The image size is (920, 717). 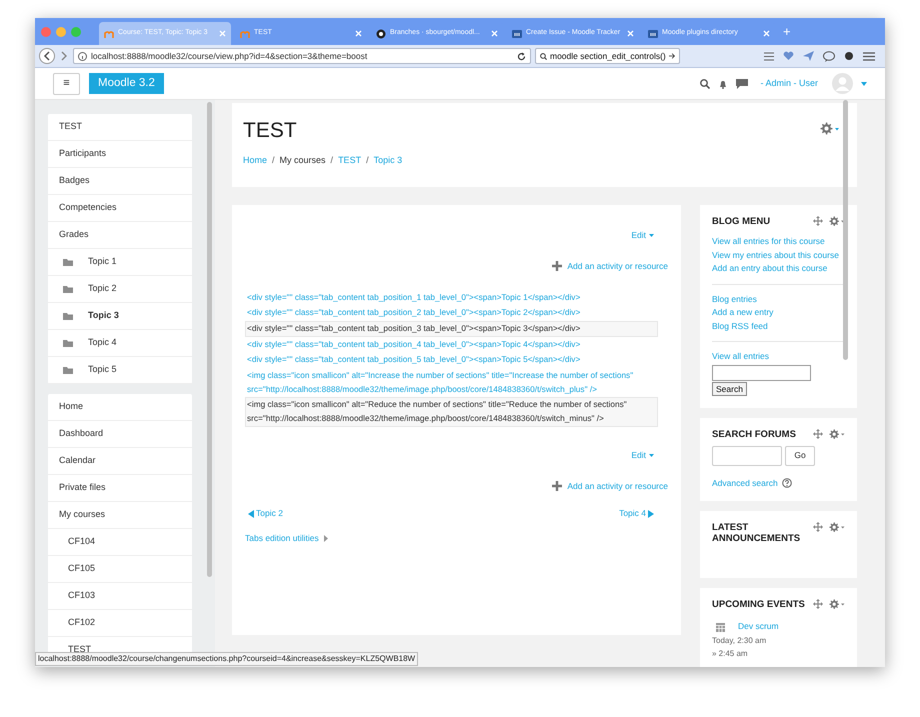 What do you see at coordinates (705, 83) in the screenshot?
I see `search-icon` at bounding box center [705, 83].